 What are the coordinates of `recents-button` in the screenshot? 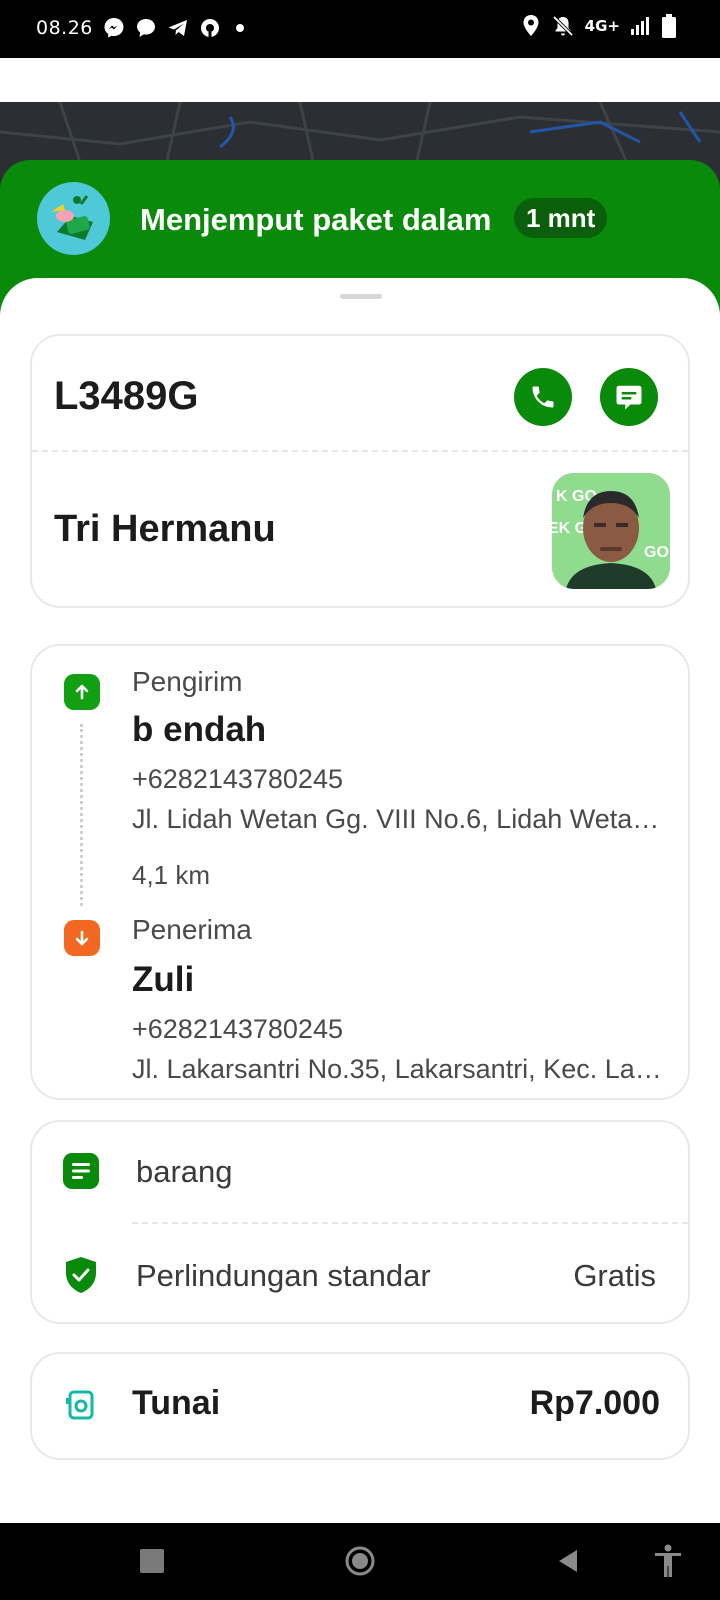 It's located at (152, 1561).